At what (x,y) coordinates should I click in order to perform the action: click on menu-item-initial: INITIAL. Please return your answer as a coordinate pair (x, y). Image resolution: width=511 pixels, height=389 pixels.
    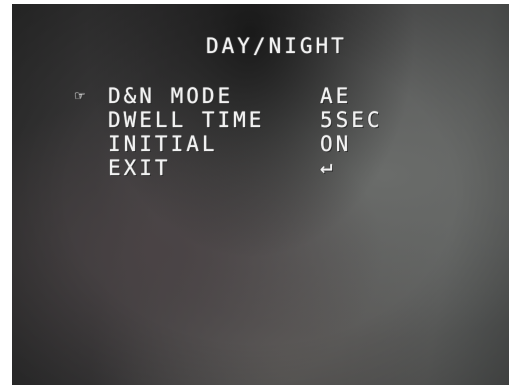
    Looking at the image, I should click on (163, 144).